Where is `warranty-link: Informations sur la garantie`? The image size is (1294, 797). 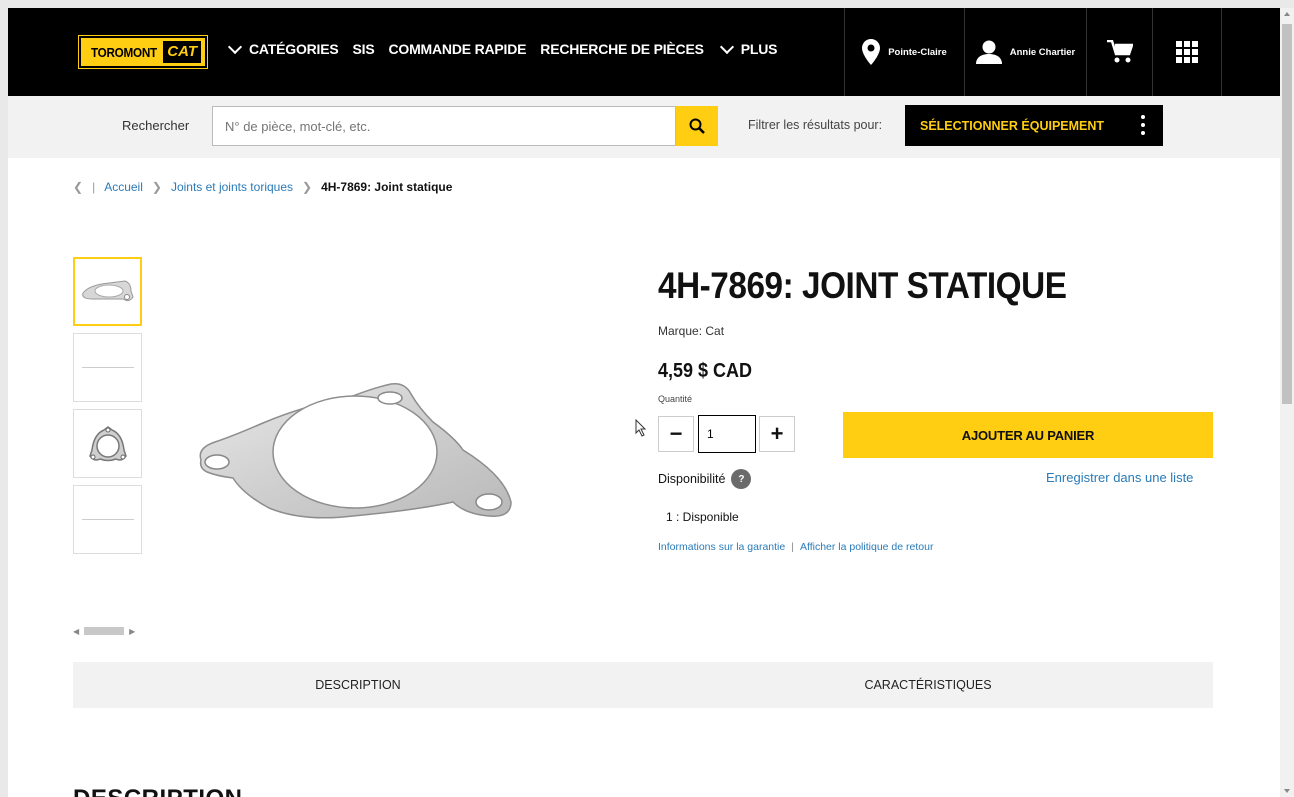 warranty-link: Informations sur la garantie is located at coordinates (721, 547).